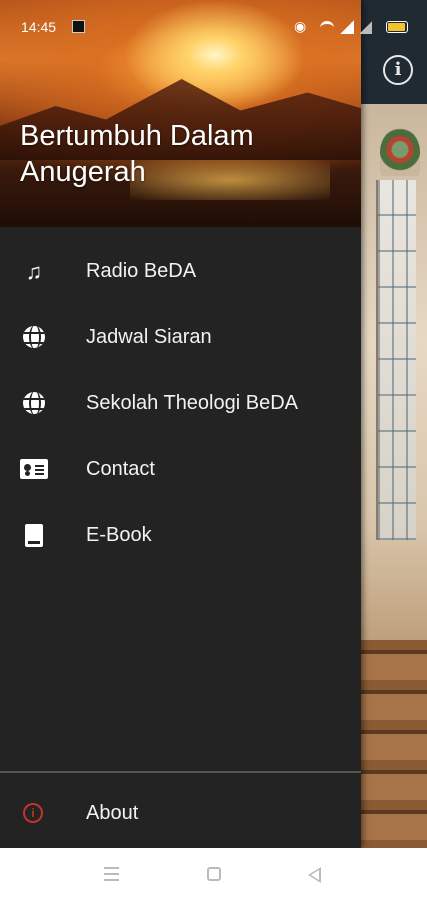 Image resolution: width=427 pixels, height=900 pixels. I want to click on battery-icon, so click(397, 27).